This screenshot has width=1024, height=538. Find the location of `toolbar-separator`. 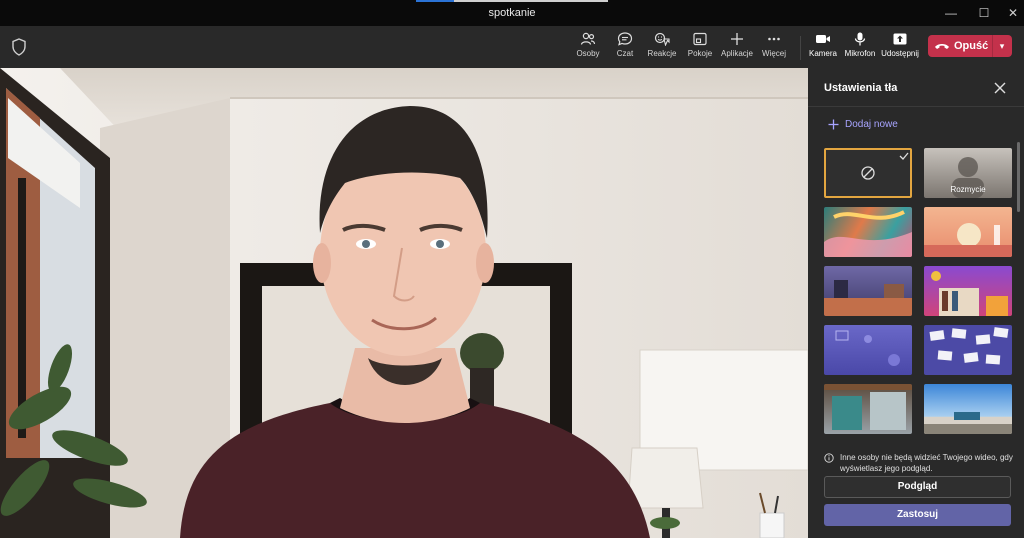

toolbar-separator is located at coordinates (800, 48).